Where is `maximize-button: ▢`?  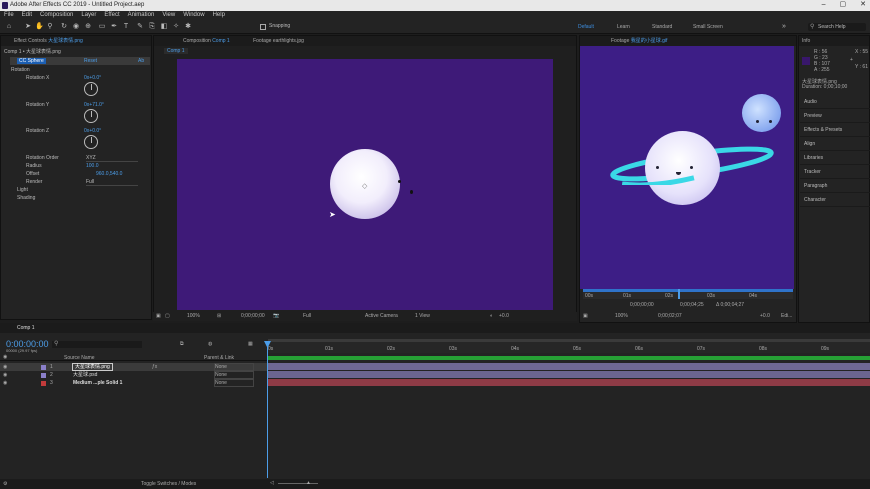 maximize-button: ▢ is located at coordinates (843, 5).